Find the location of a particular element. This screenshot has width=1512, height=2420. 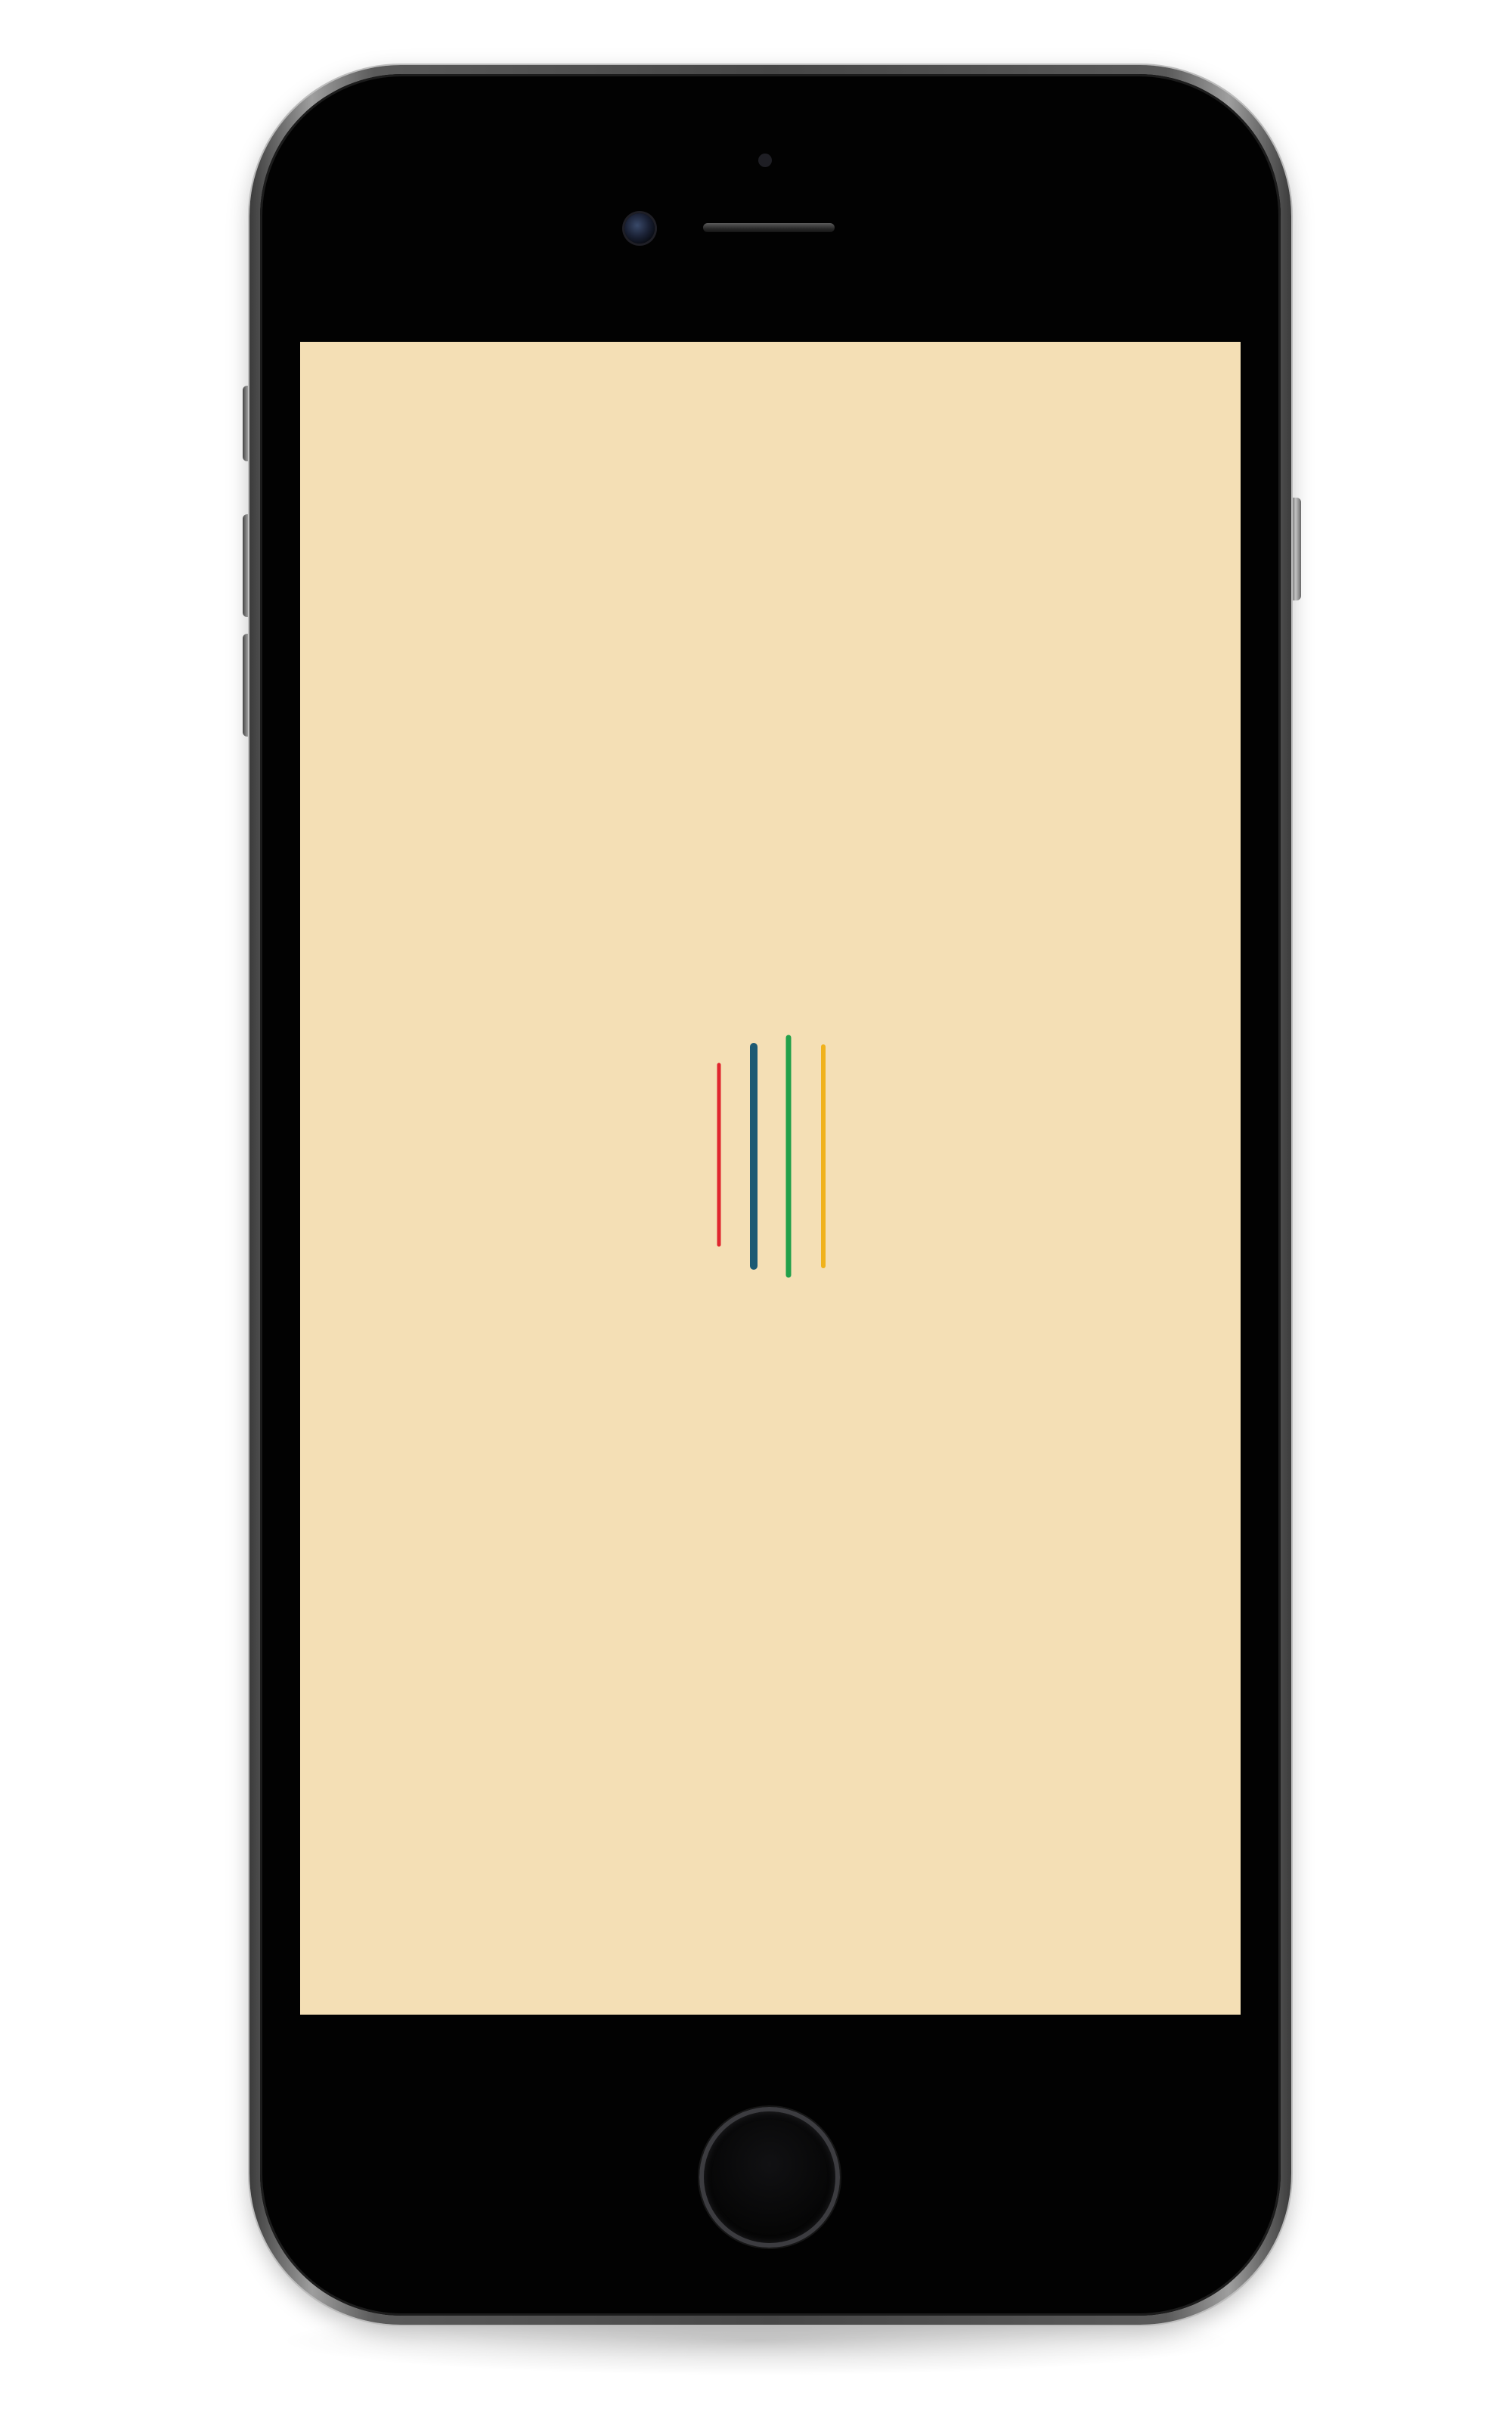

home-button-icon is located at coordinates (769, 2177).